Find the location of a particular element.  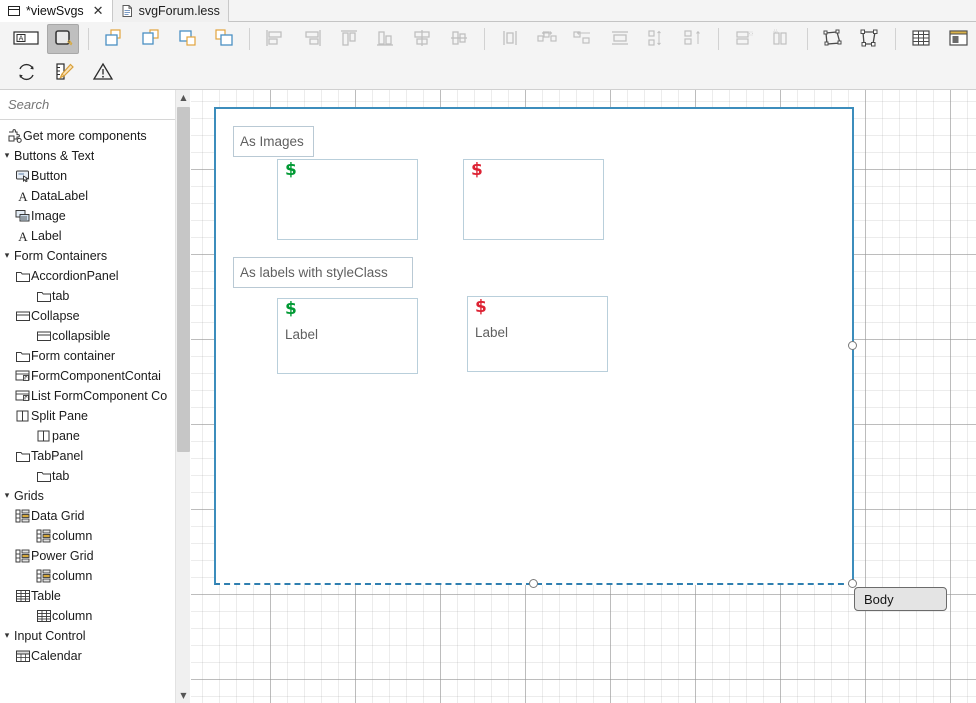

tree-item-power-grid: Power Grid is located at coordinates (87, 556).